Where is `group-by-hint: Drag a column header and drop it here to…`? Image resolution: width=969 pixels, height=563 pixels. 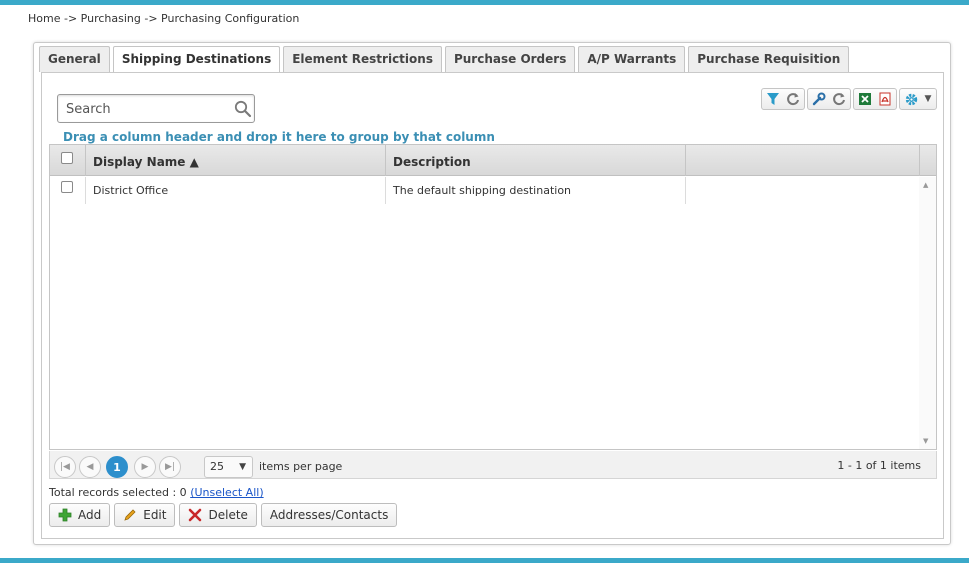 group-by-hint: Drag a column header and drop it here to… is located at coordinates (279, 137).